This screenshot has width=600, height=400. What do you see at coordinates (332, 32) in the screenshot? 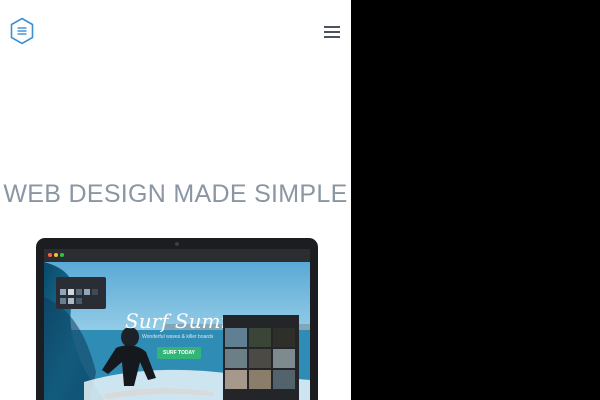
I see `hamburger-menu-icon` at bounding box center [332, 32].